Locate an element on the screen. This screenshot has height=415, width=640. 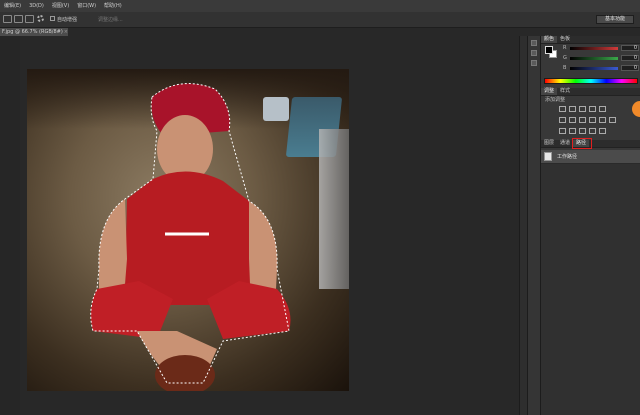
workspace-switcher: 基本功能 is located at coordinates (615, 19).